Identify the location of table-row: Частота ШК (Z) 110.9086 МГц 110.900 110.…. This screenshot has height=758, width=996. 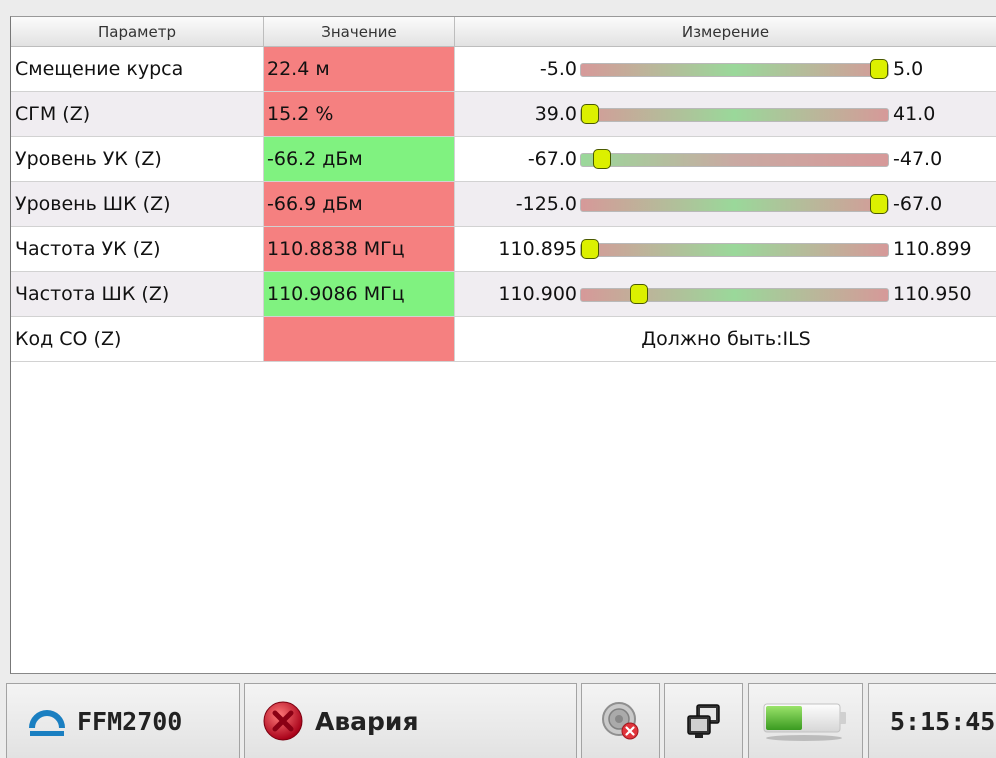
(503, 294).